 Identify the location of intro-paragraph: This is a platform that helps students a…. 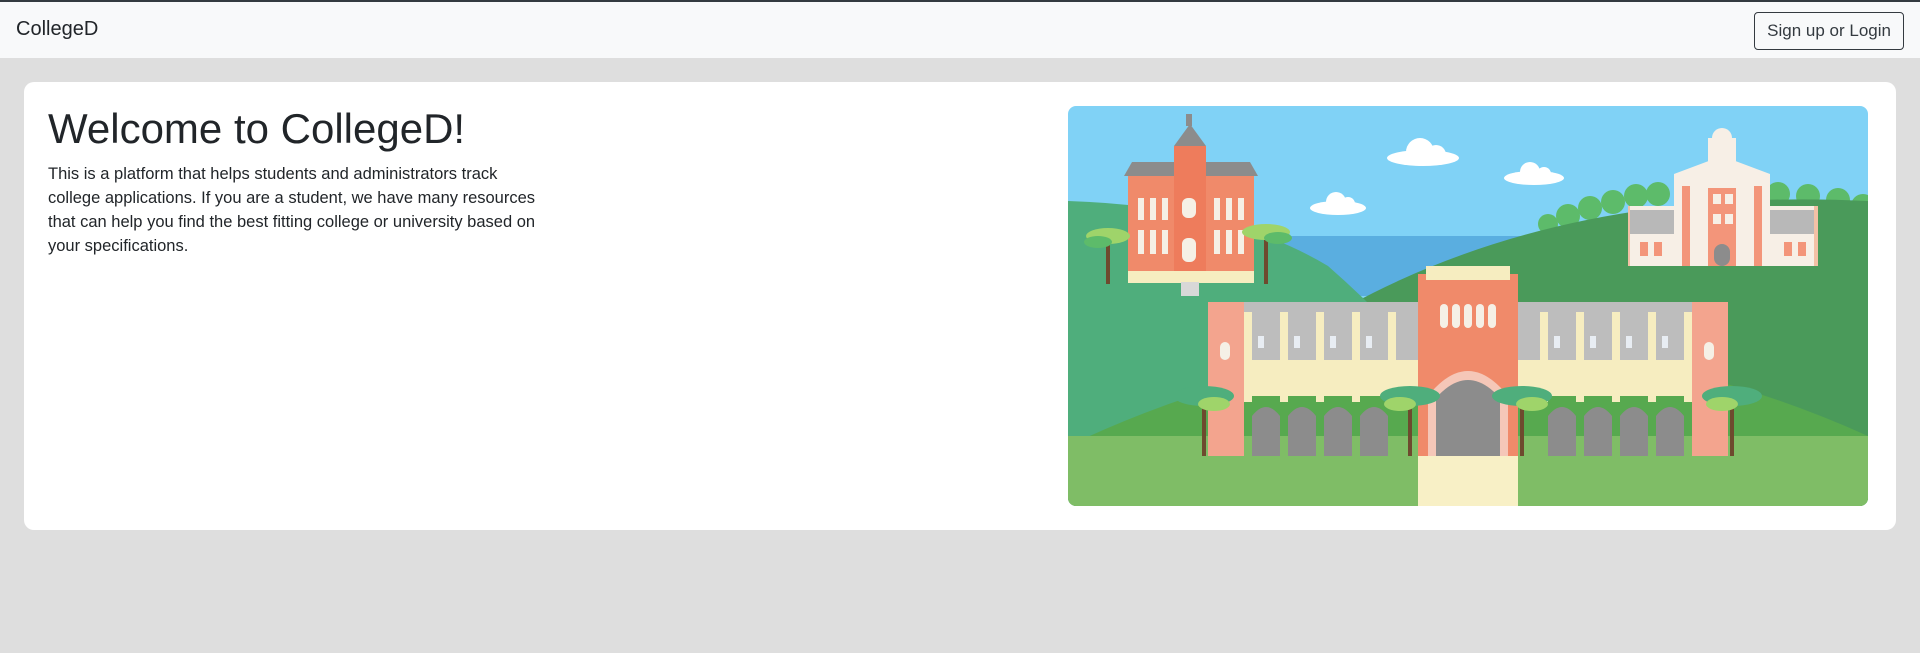
(292, 210).